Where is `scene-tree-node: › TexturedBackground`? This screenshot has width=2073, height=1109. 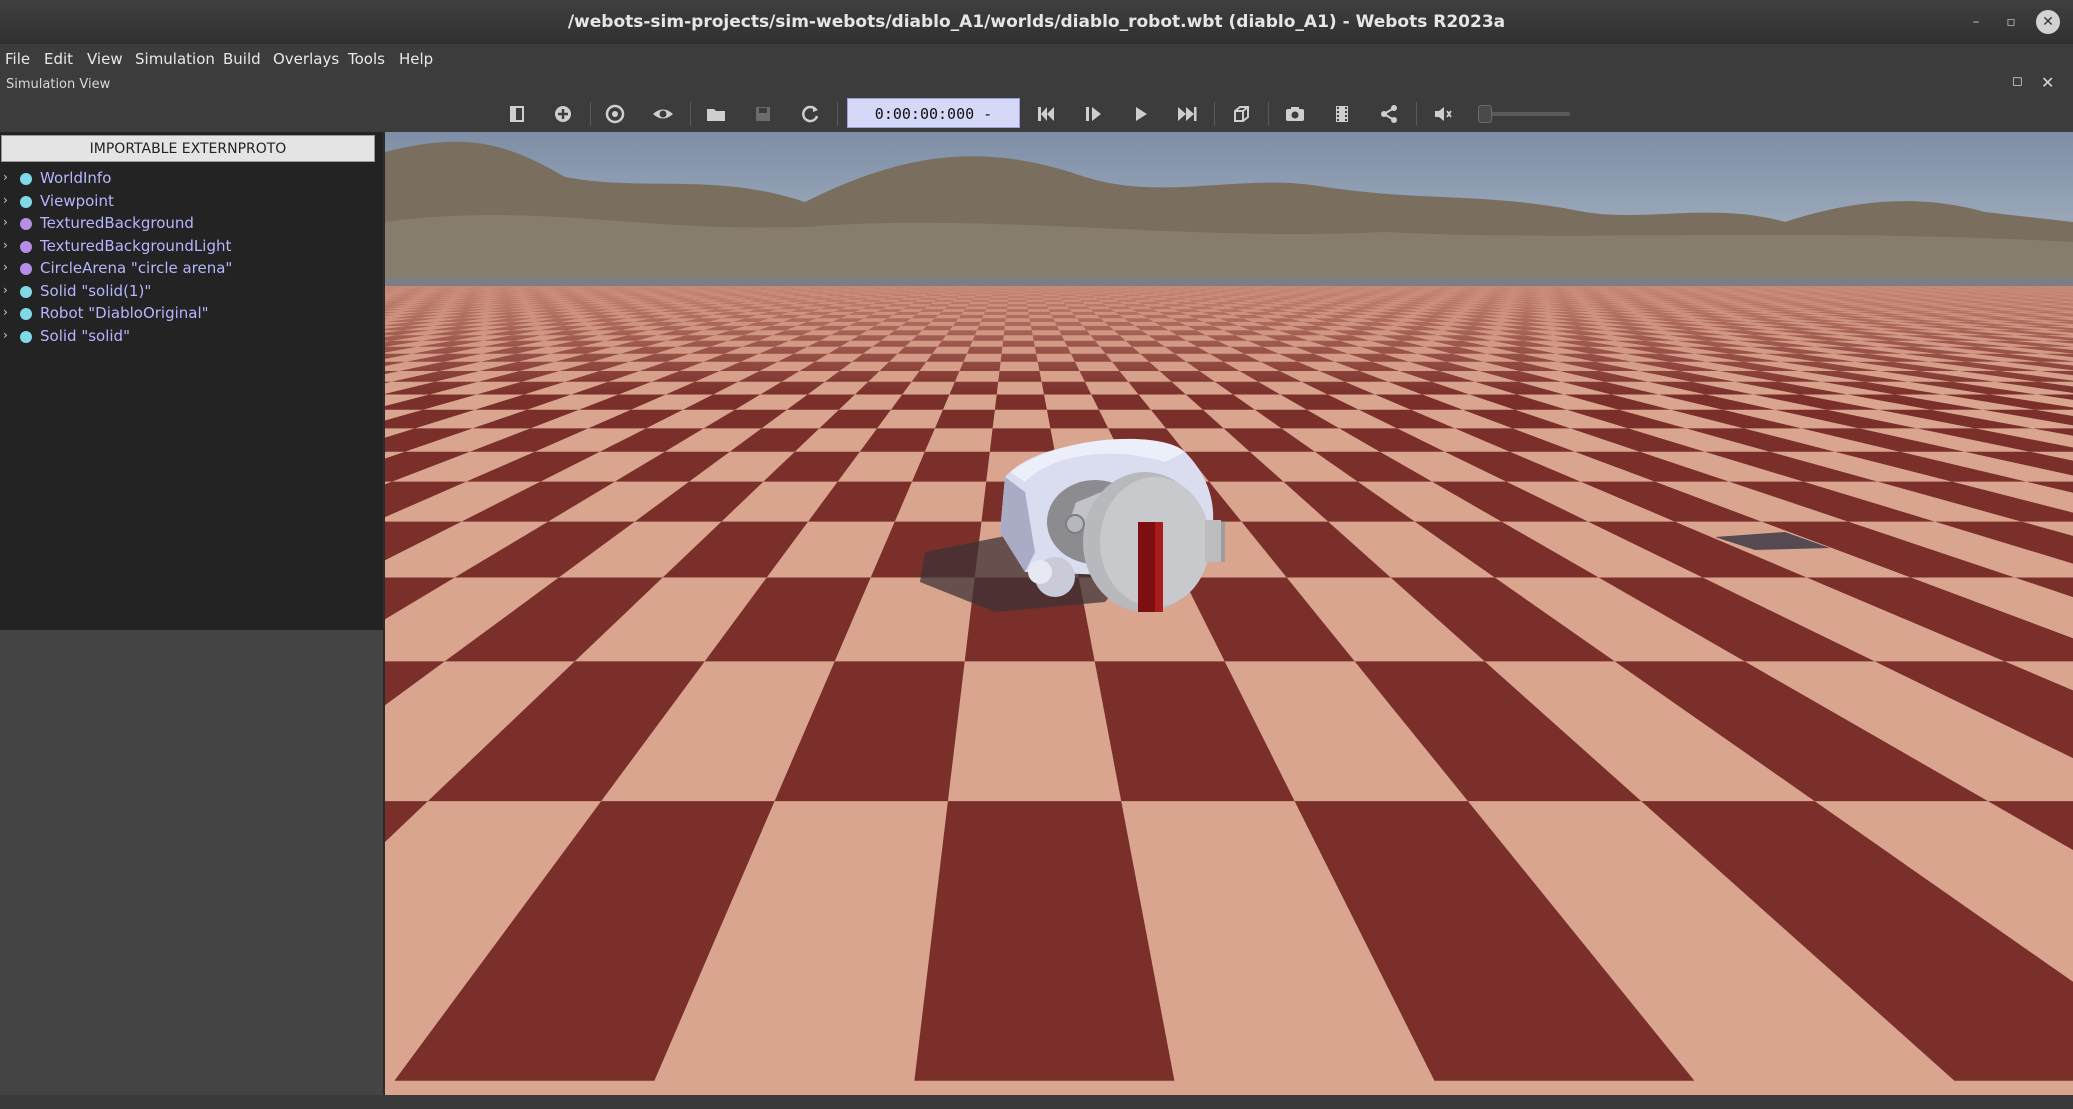
scene-tree-node: › TexturedBackground is located at coordinates (190, 224).